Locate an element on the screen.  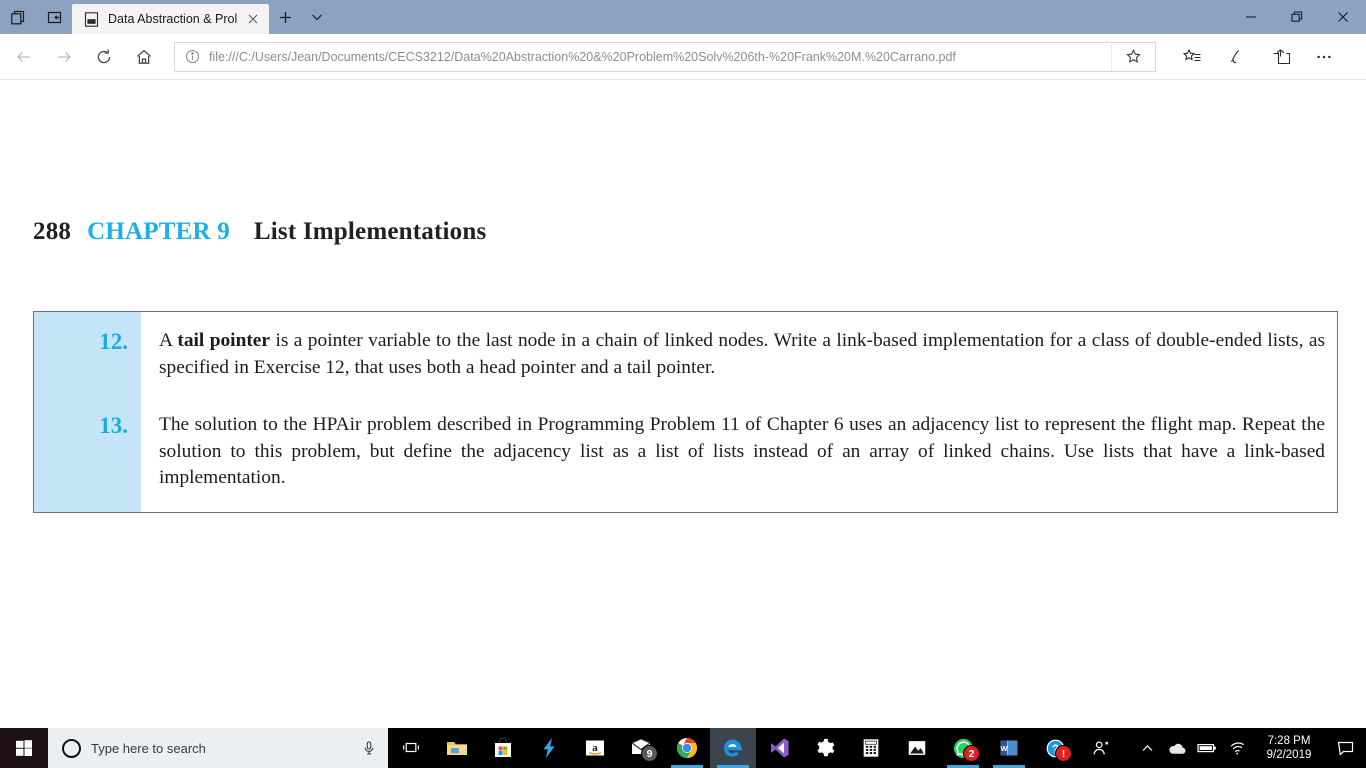
notes-pen-icon is located at coordinates (1236, 57).